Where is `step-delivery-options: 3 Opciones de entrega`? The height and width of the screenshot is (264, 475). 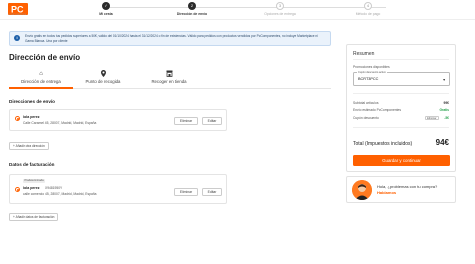 step-delivery-options: 3 Opciones de entrega is located at coordinates (280, 9).